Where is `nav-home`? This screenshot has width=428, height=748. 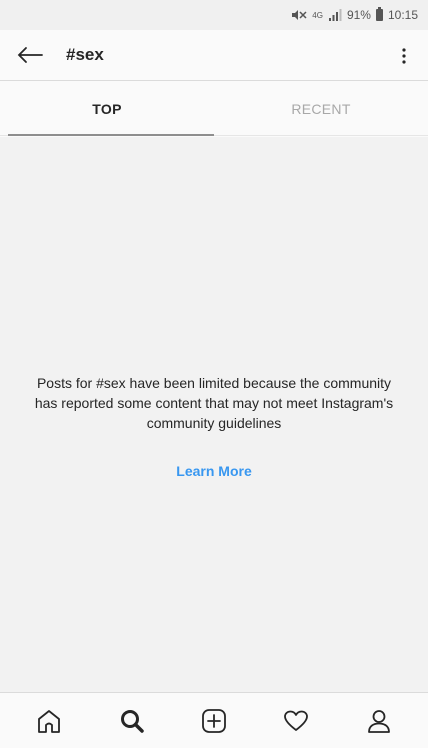
nav-home is located at coordinates (49, 721).